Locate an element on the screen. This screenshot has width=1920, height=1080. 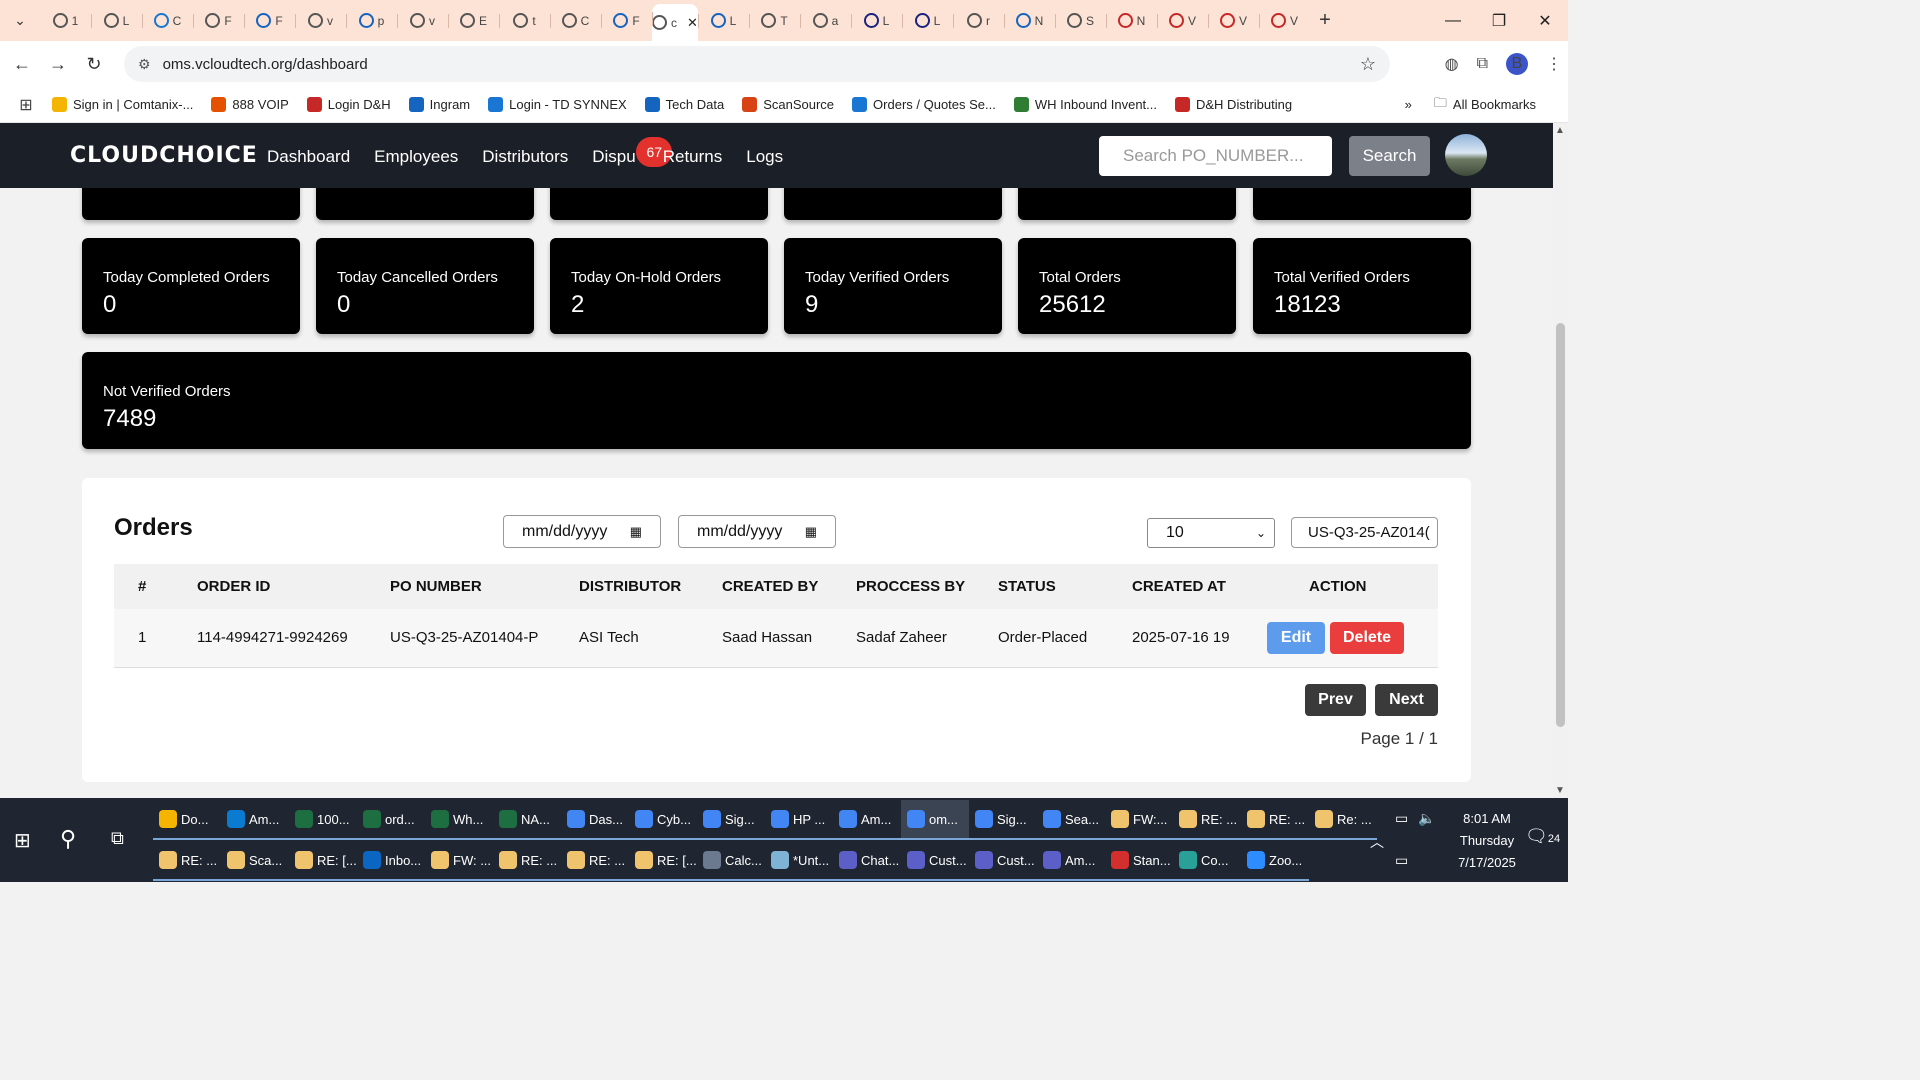
menu-kebab-icon: ⋮ is located at coordinates (1554, 64).